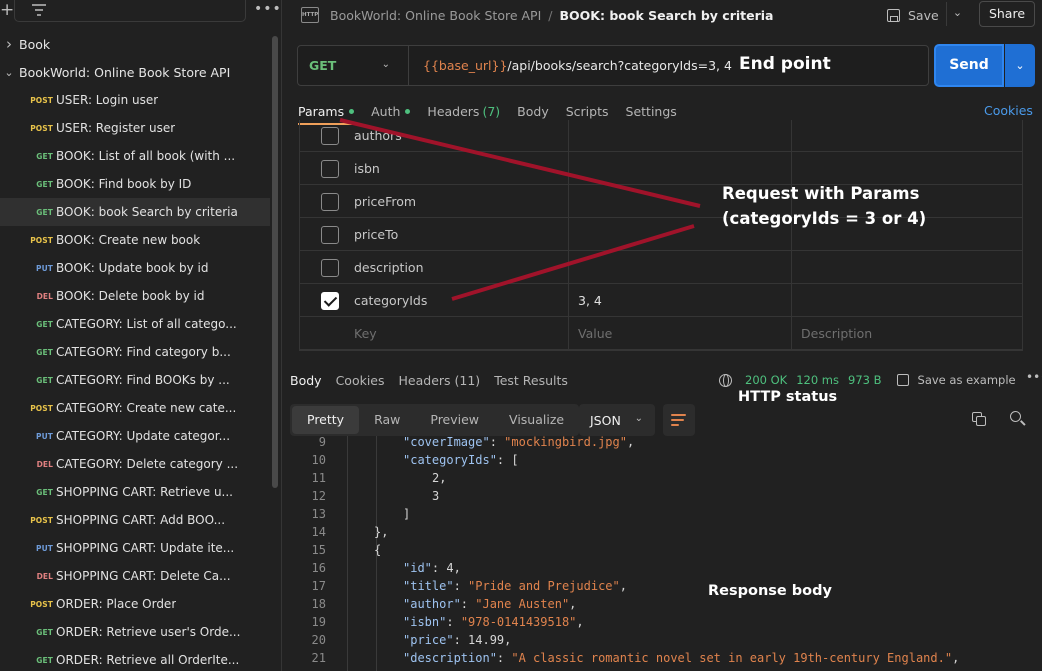 This screenshot has height=671, width=1042. I want to click on code-token: },, so click(381, 532).